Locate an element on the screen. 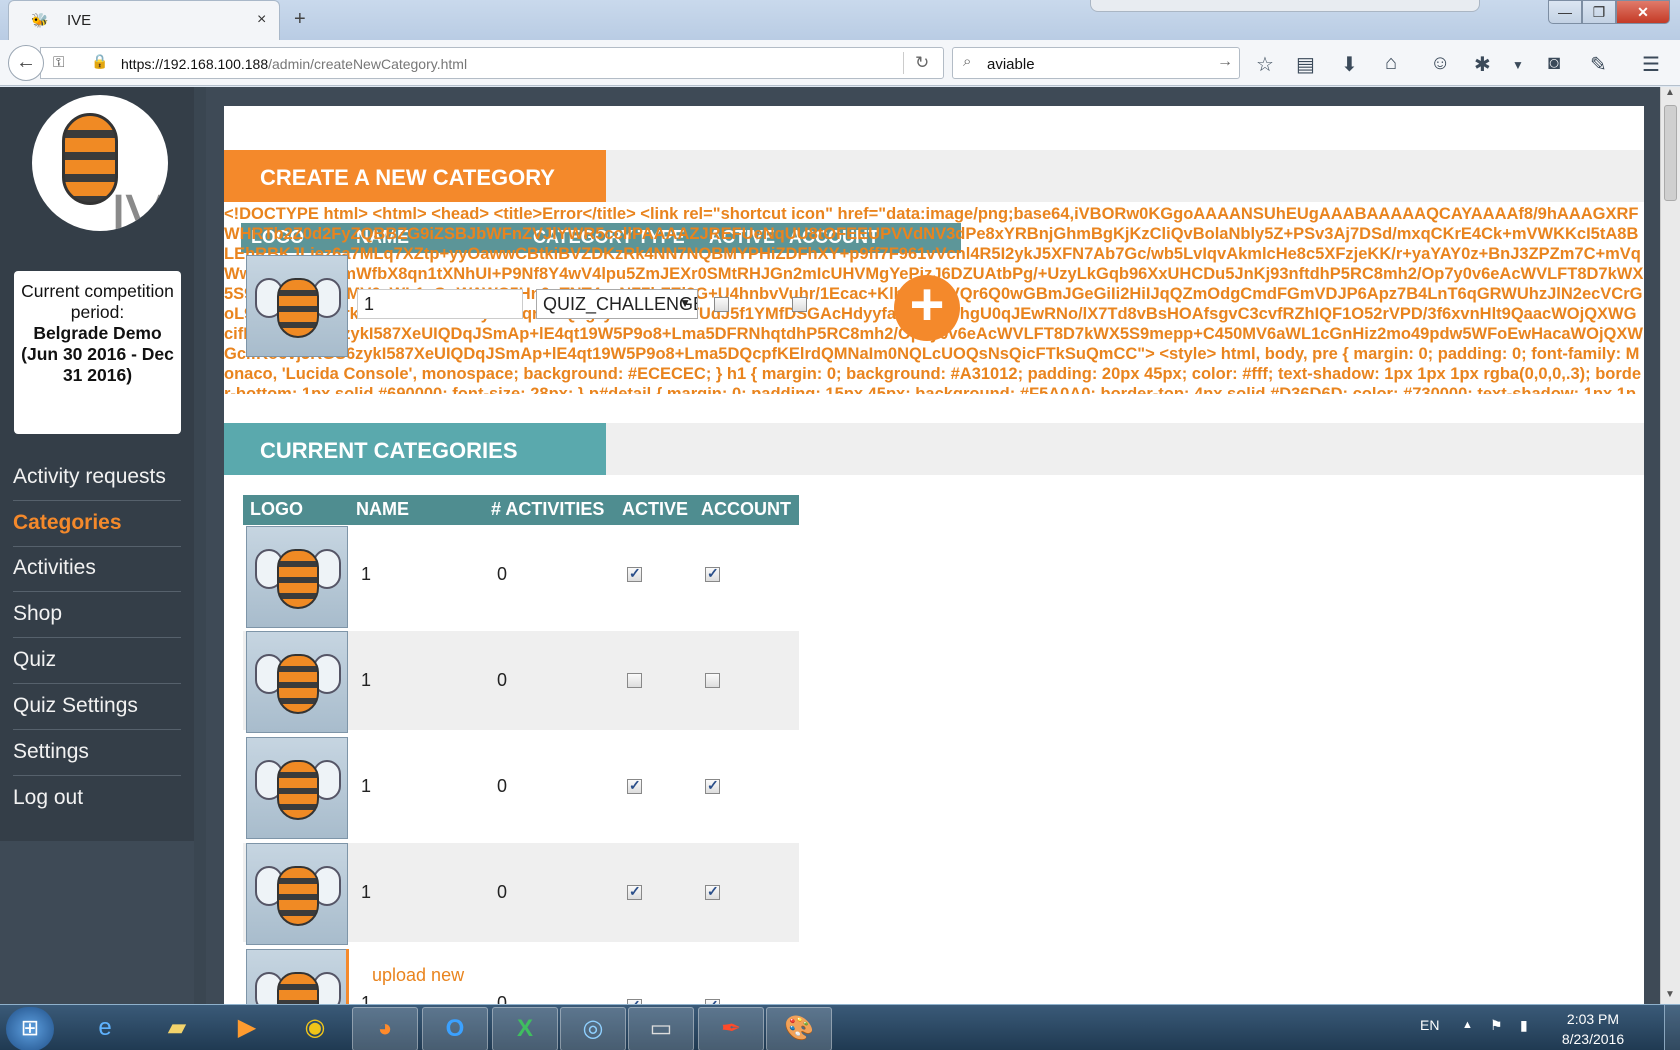 The height and width of the screenshot is (1050, 1680). new-category-logo-image is located at coordinates (297, 306).